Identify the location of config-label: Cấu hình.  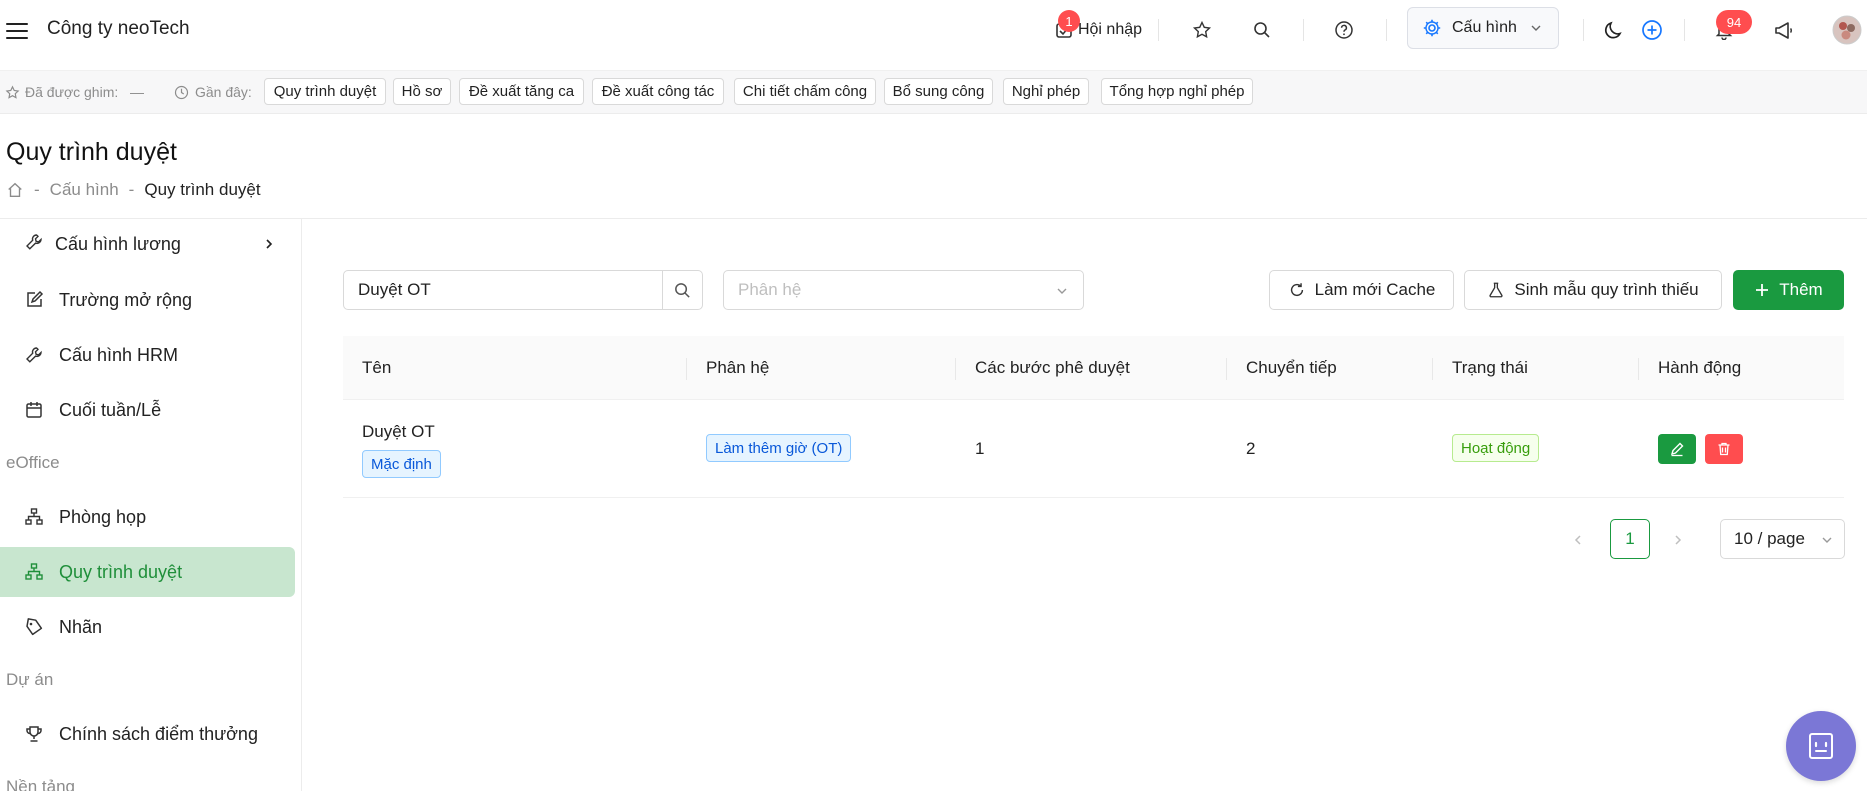
(1484, 27).